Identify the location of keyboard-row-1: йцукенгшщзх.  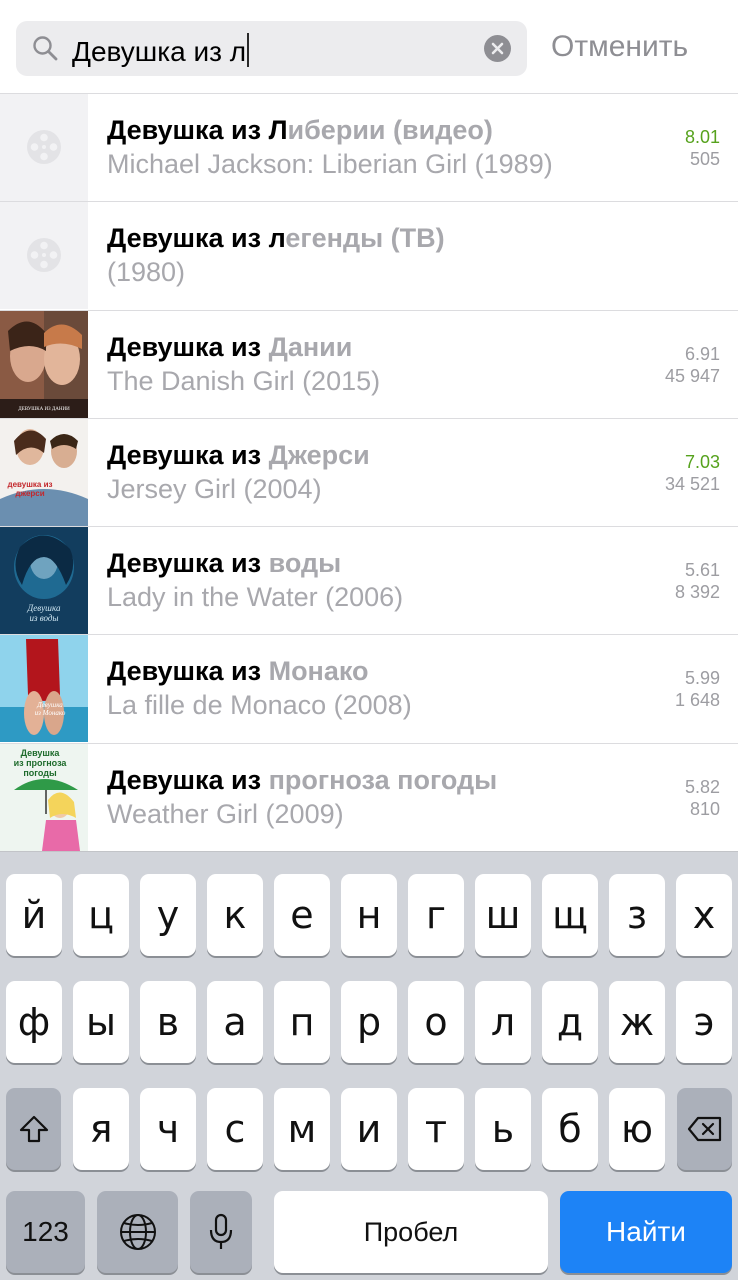
(369, 915).